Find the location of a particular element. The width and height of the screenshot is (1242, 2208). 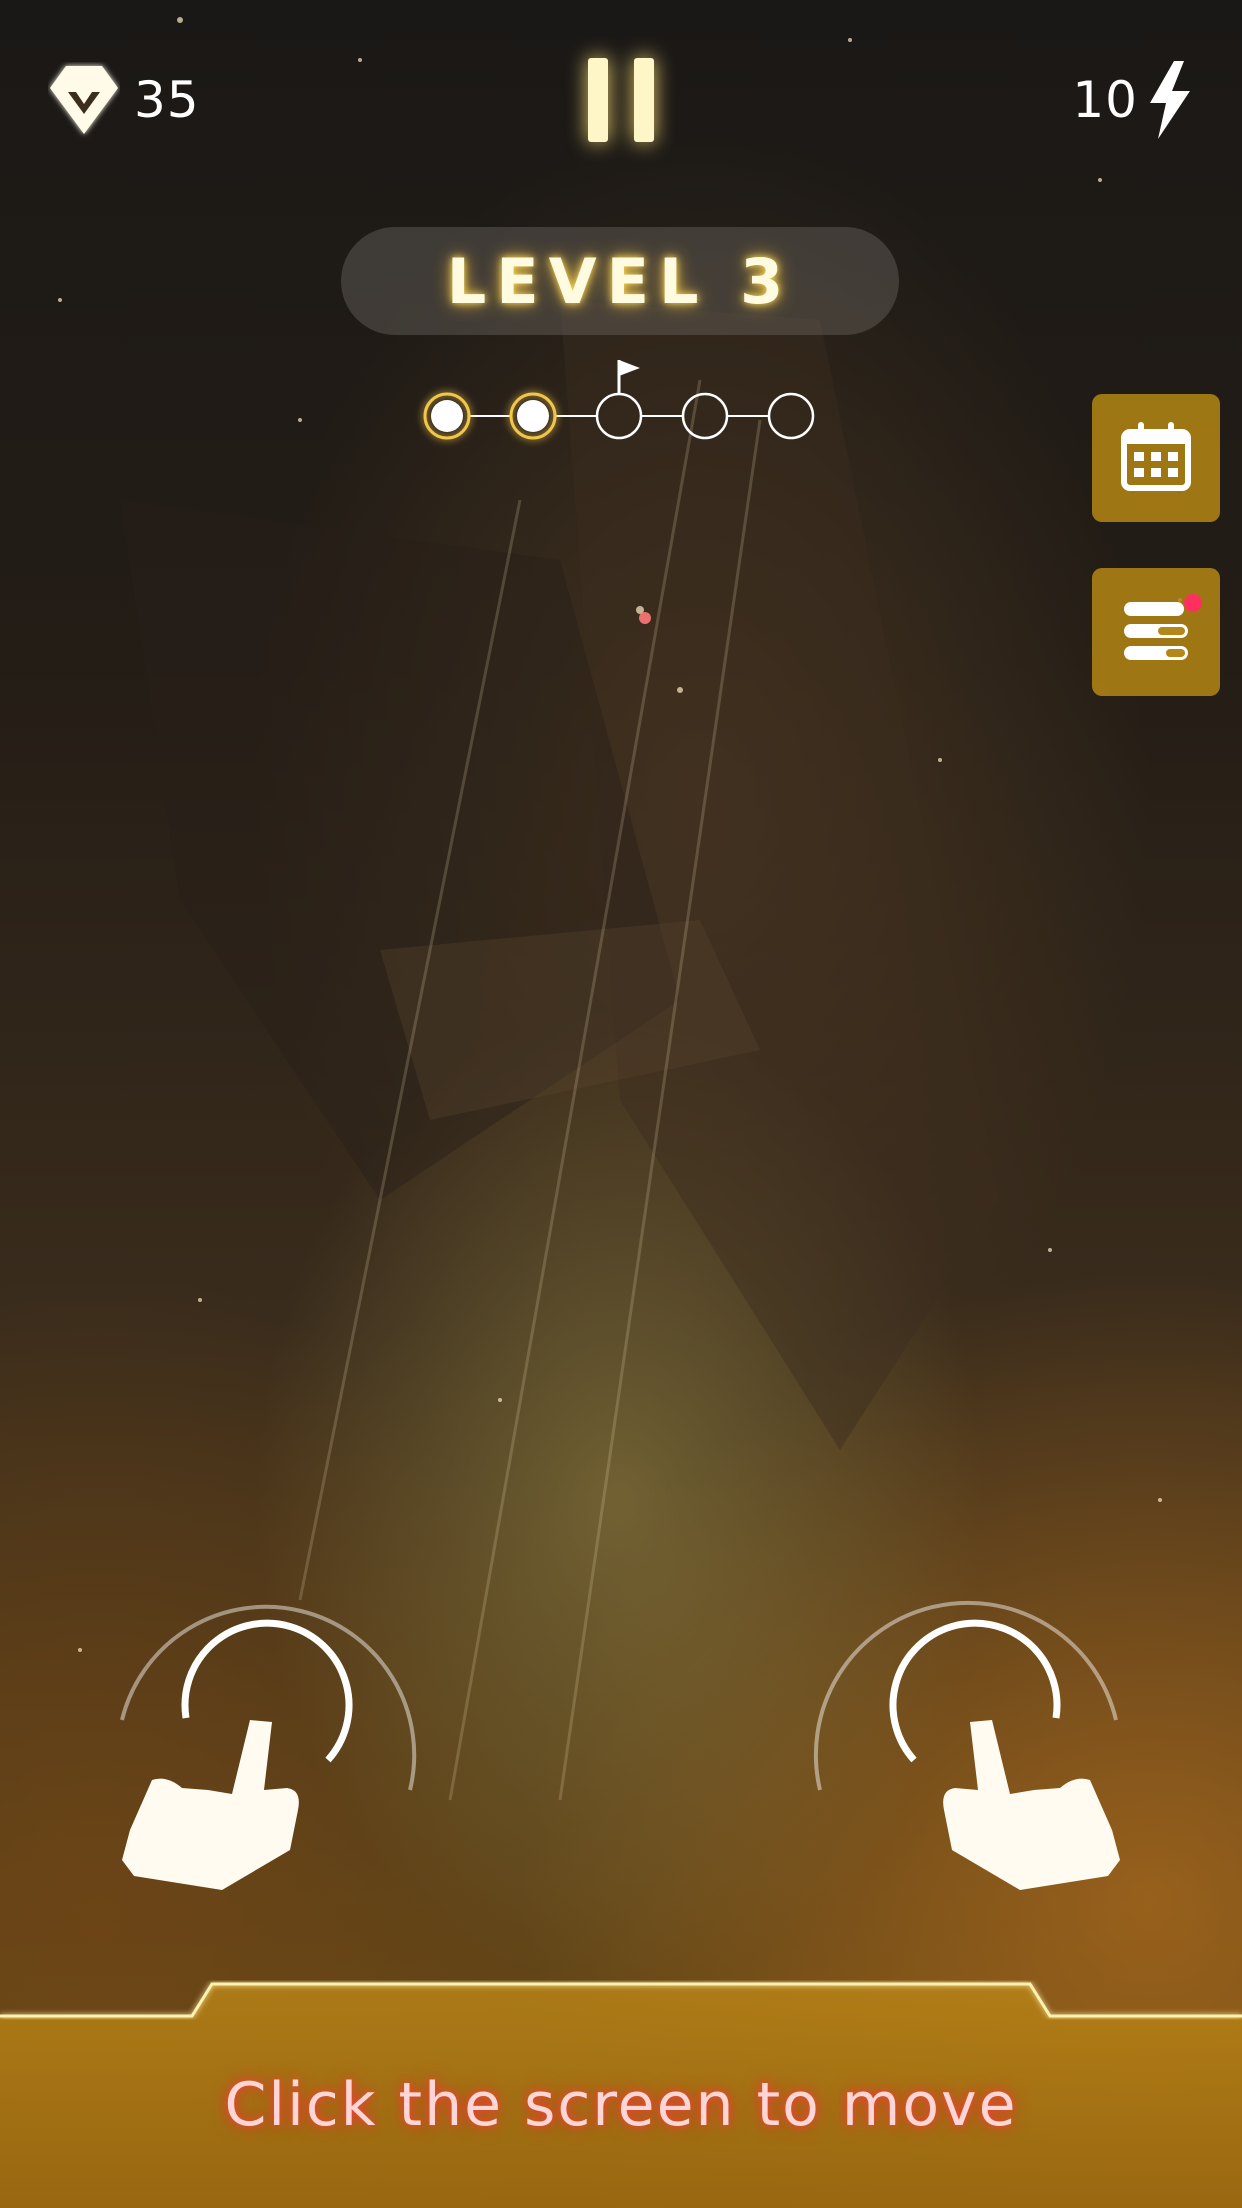

level-title: LEVEL 3 is located at coordinates (620, 281).